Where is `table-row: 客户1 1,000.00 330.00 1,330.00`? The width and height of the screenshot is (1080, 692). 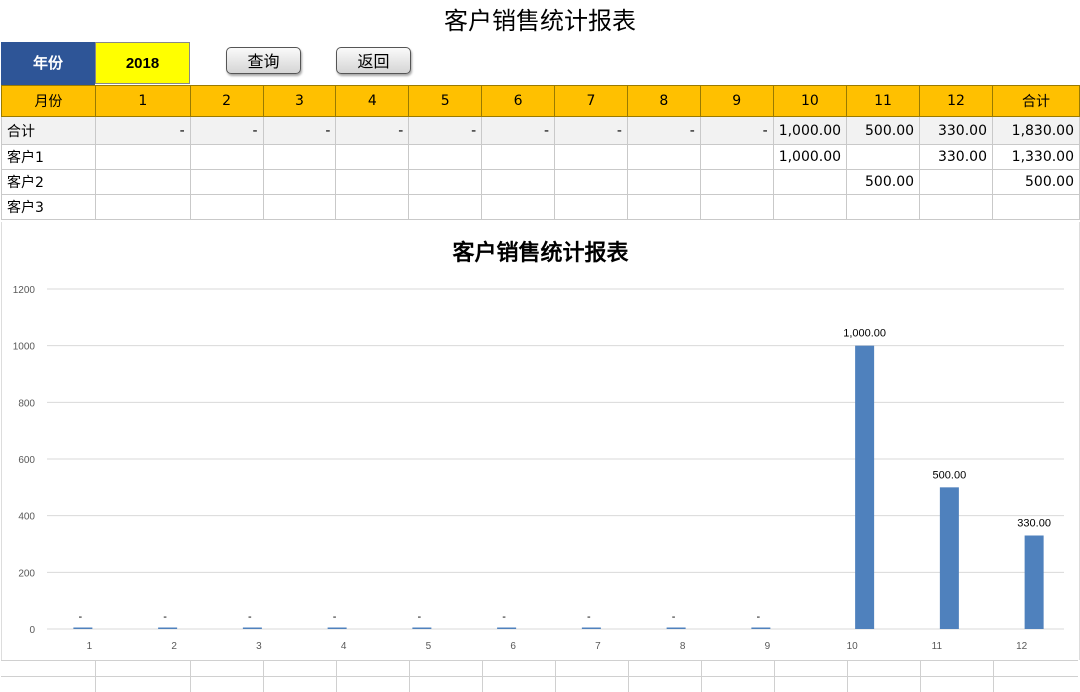 table-row: 客户1 1,000.00 330.00 1,330.00 is located at coordinates (540, 157).